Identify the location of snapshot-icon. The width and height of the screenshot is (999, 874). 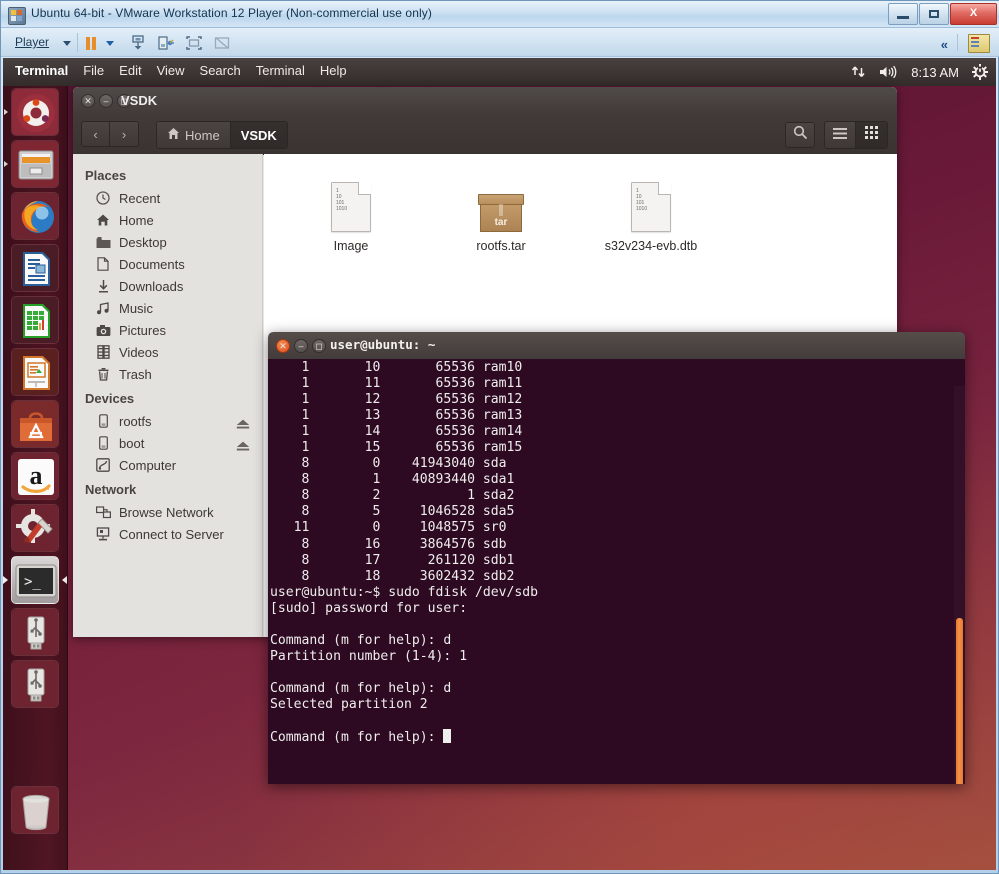
(138, 43).